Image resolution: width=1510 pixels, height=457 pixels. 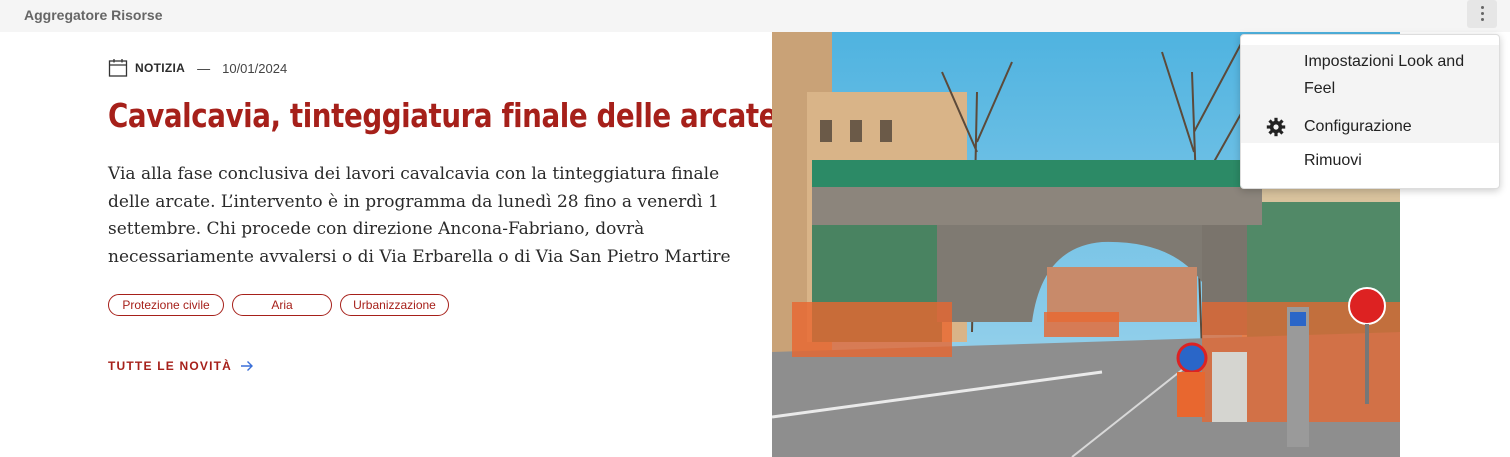 I want to click on calendar-icon, so click(x=118, y=68).